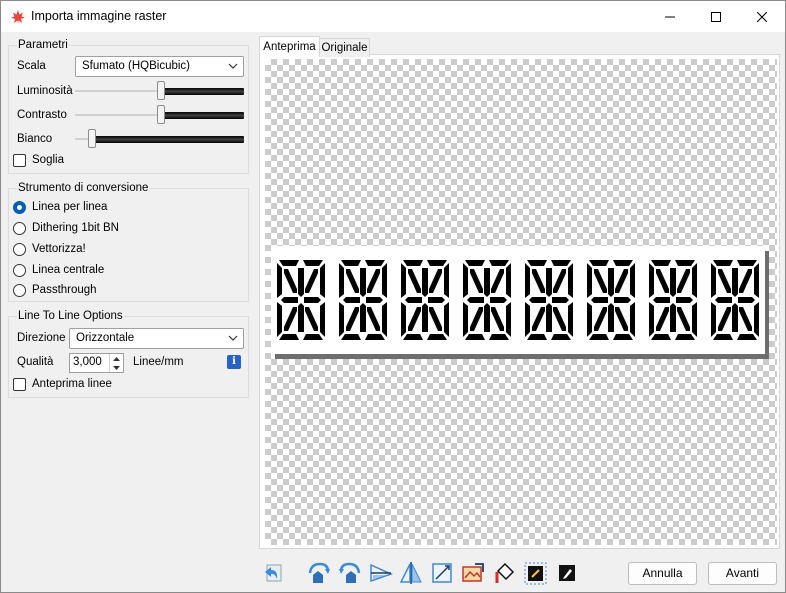 This screenshot has width=786, height=593. Describe the element at coordinates (19, 228) in the screenshot. I see `radio-dithering` at that location.